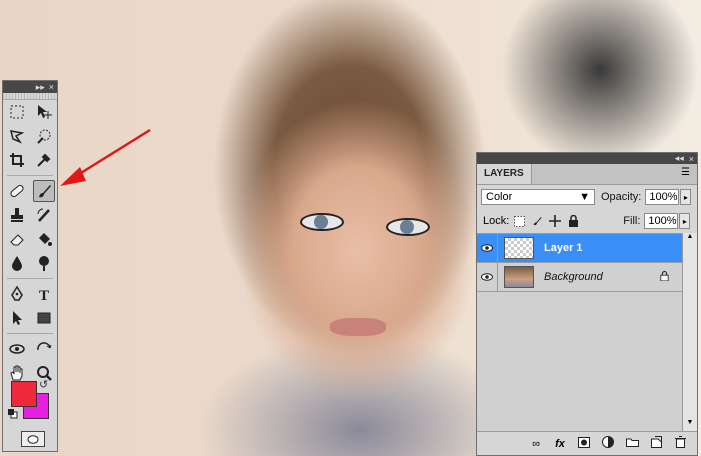 This screenshot has width=701, height=456. What do you see at coordinates (43, 384) in the screenshot?
I see `swap-colors-icon: ↺` at bounding box center [43, 384].